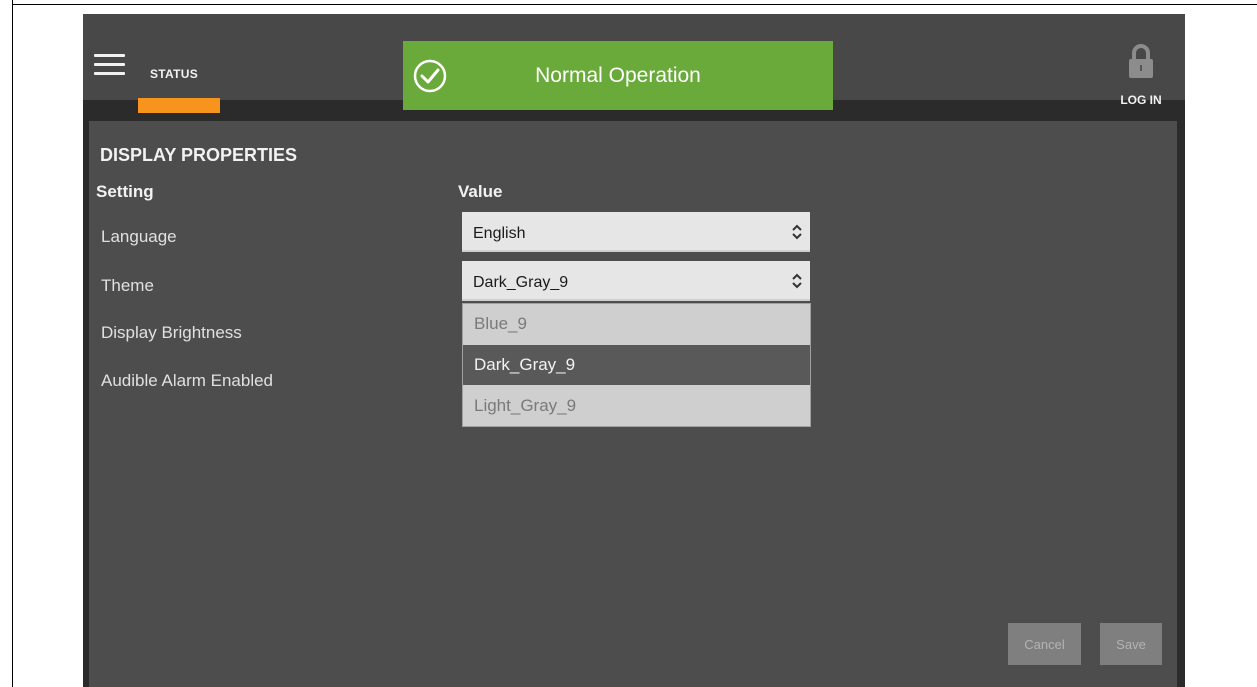 The height and width of the screenshot is (687, 1257). What do you see at coordinates (1131, 644) in the screenshot?
I see `save-button: Save` at bounding box center [1131, 644].